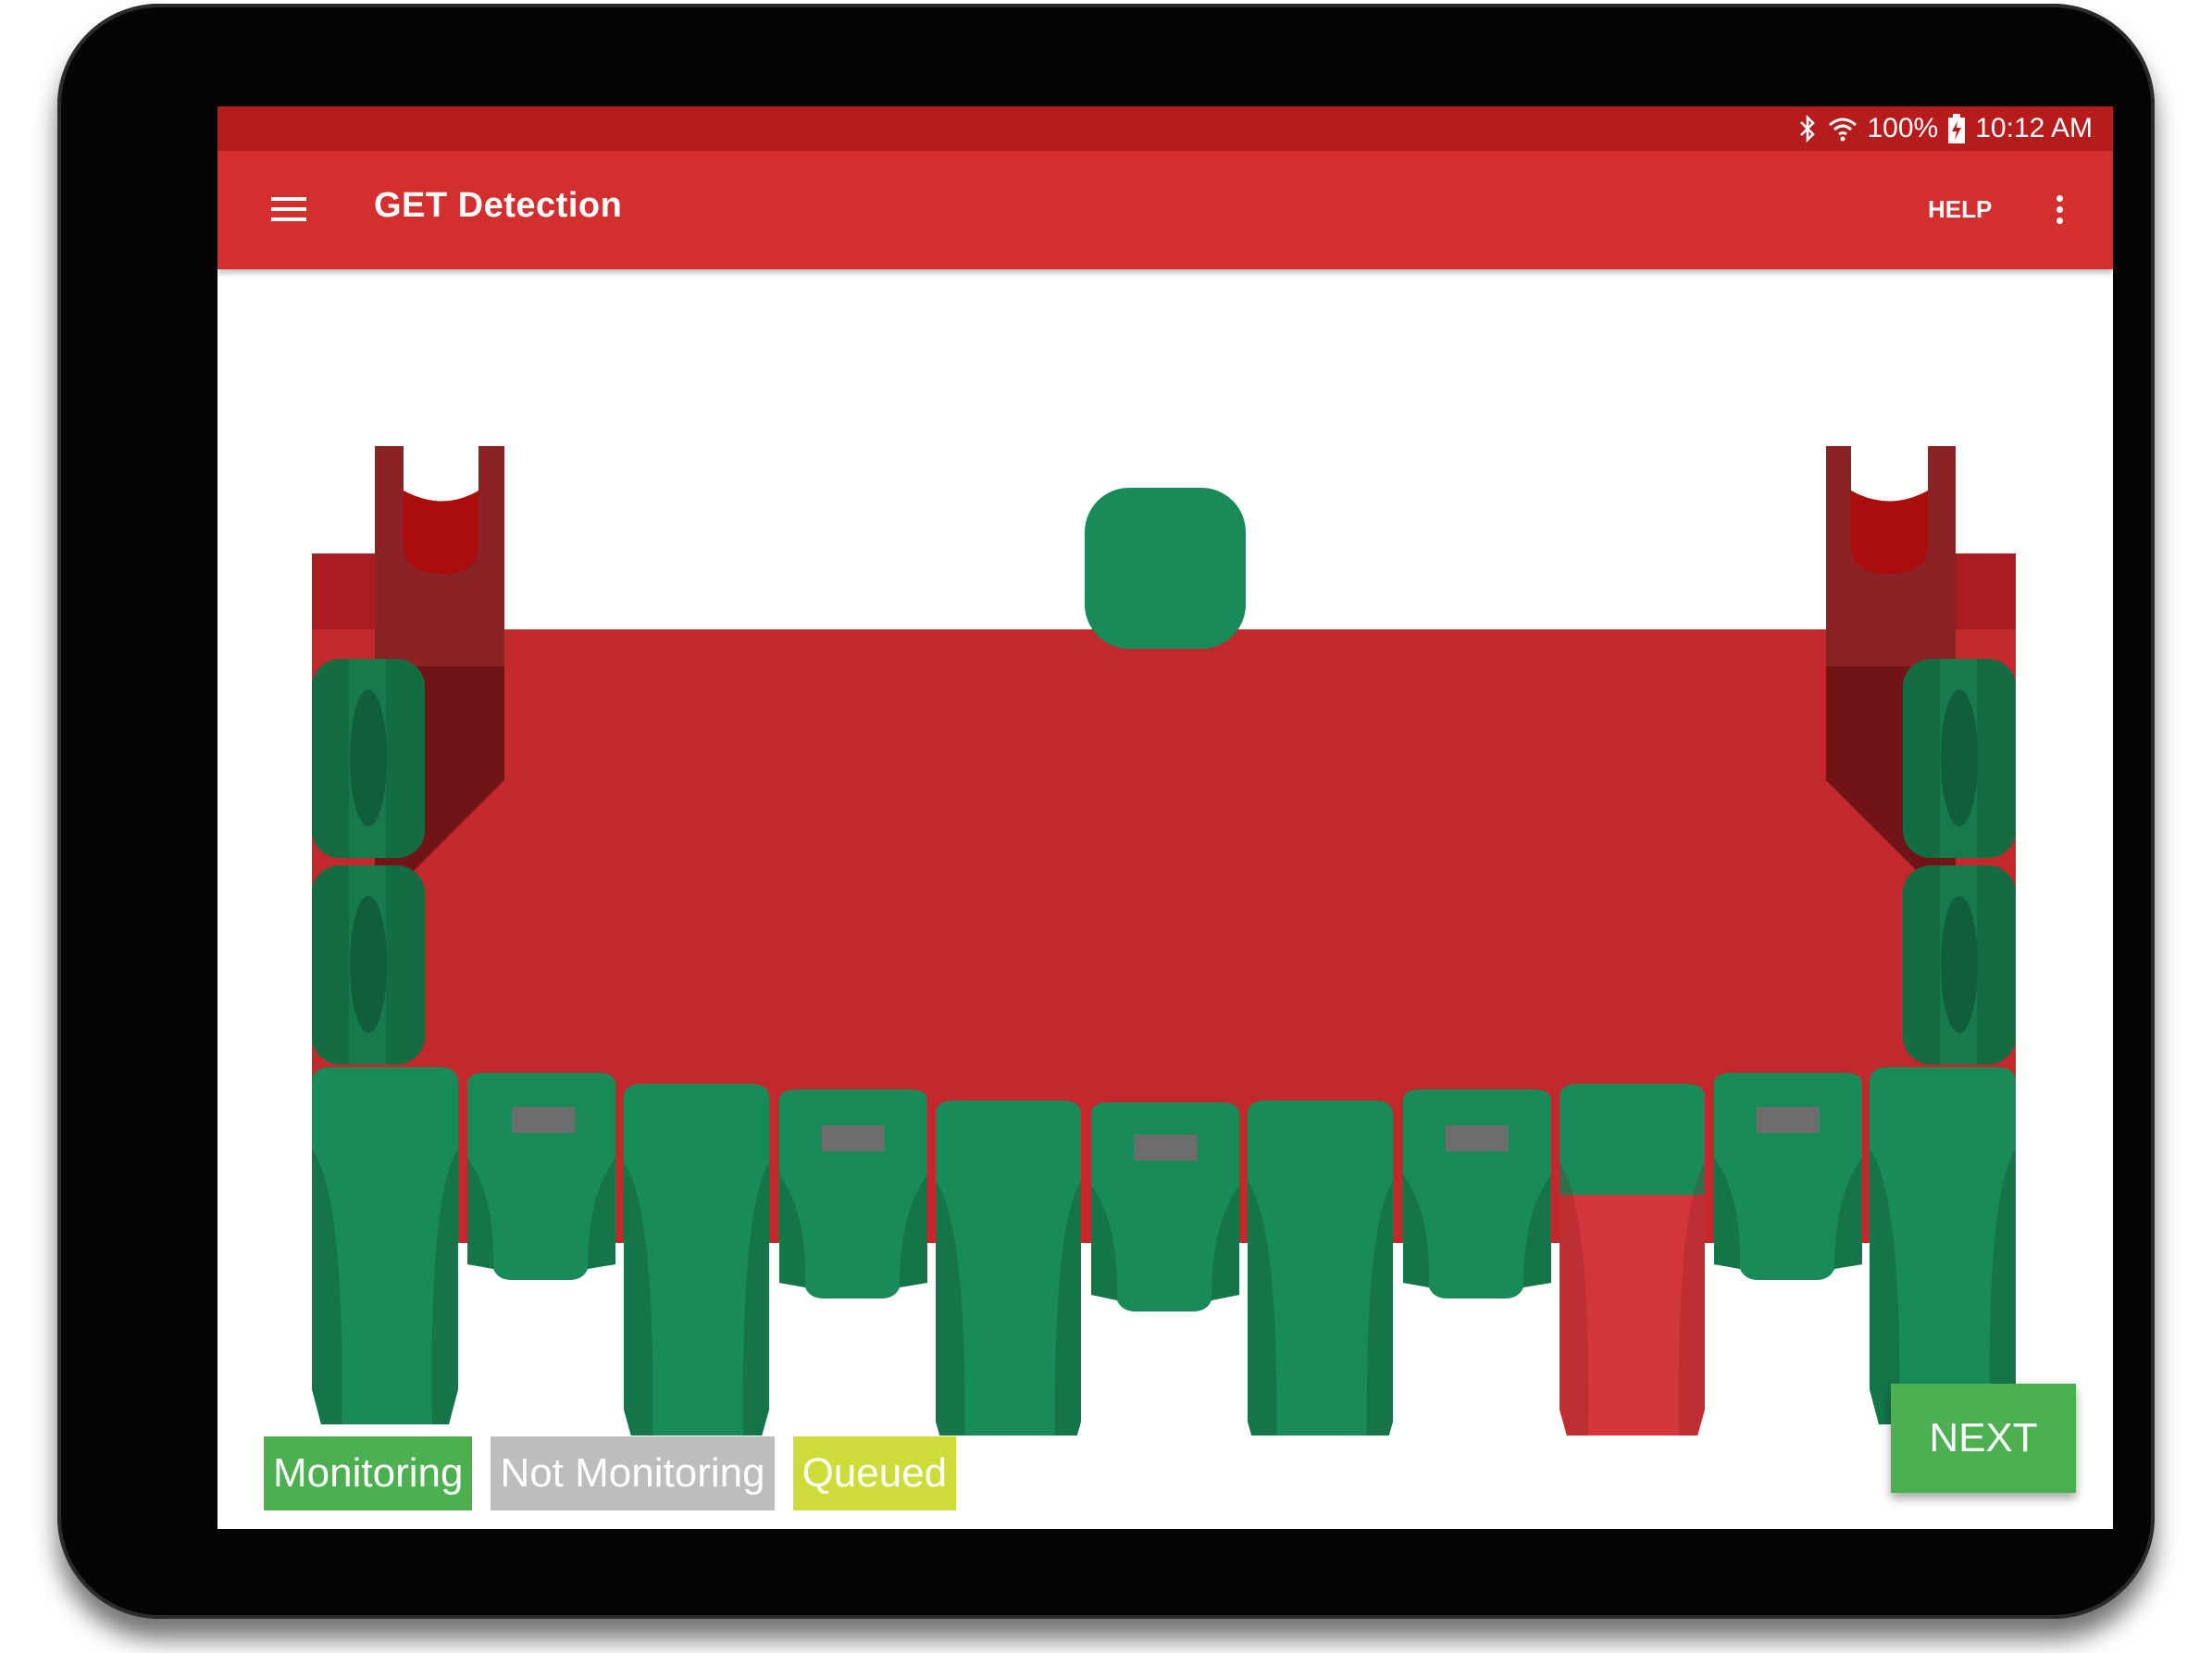 The height and width of the screenshot is (1653, 2212). I want to click on wifi-icon, so click(1842, 129).